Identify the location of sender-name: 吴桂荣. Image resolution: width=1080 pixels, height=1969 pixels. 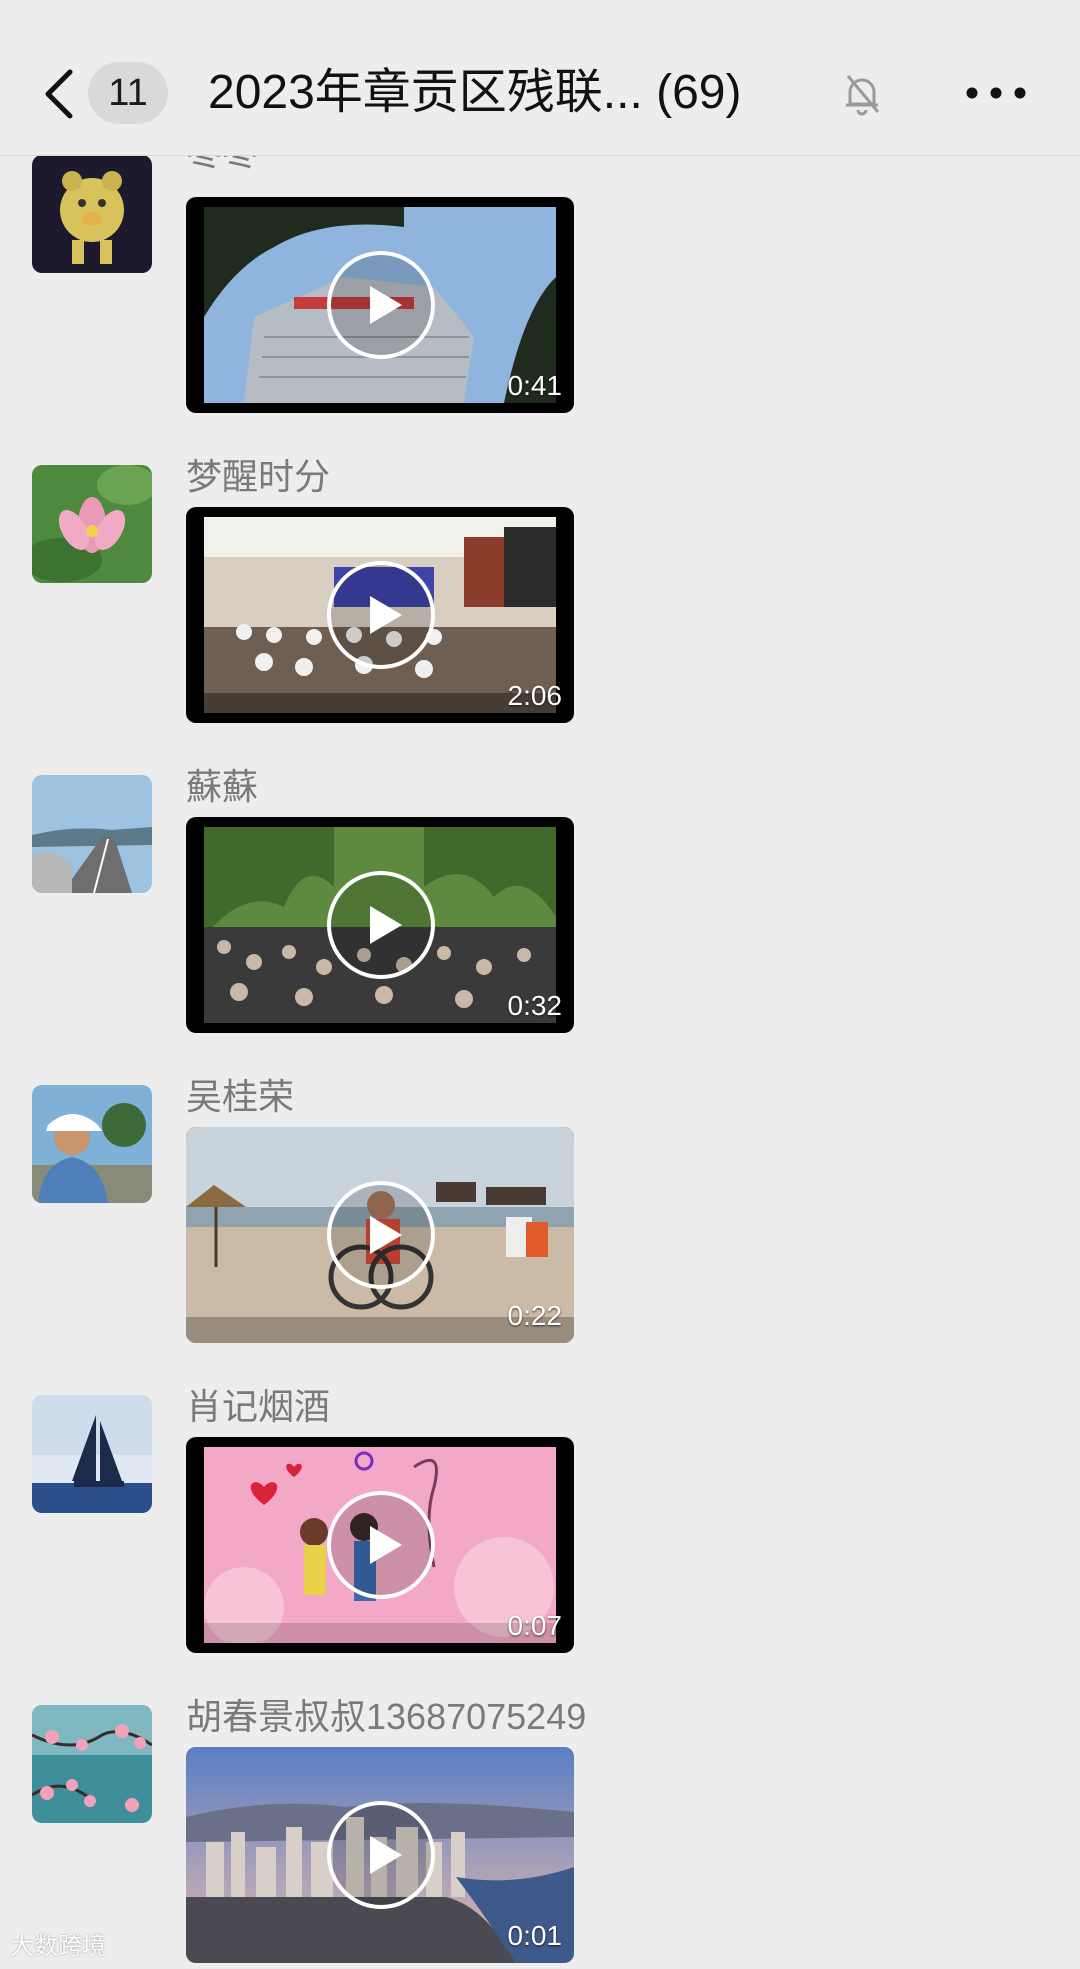
(240, 1096).